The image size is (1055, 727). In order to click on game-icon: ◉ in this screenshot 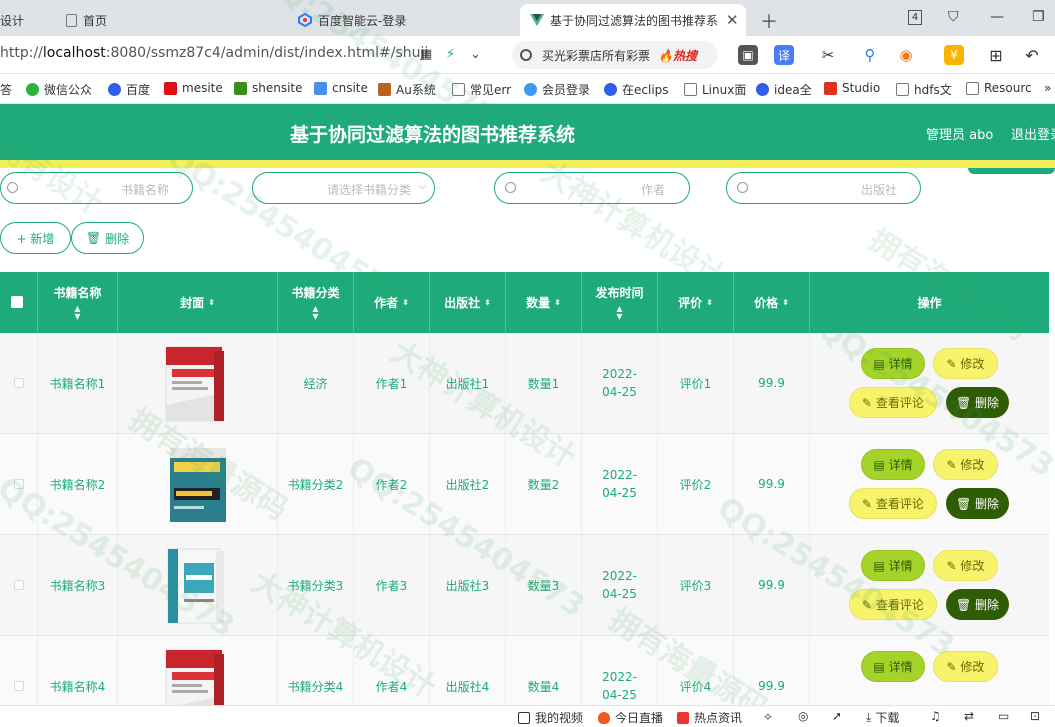, I will do `click(906, 55)`.